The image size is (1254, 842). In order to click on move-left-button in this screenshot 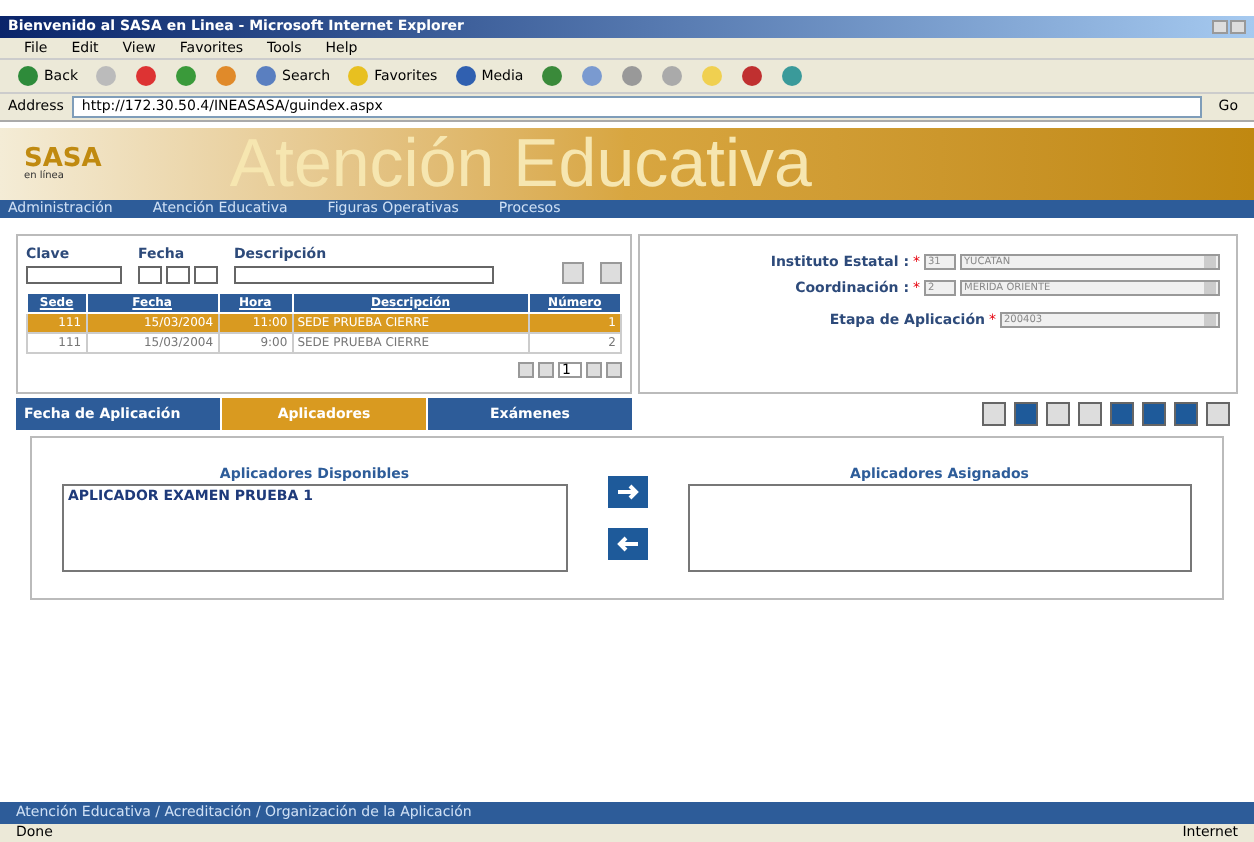, I will do `click(627, 544)`.